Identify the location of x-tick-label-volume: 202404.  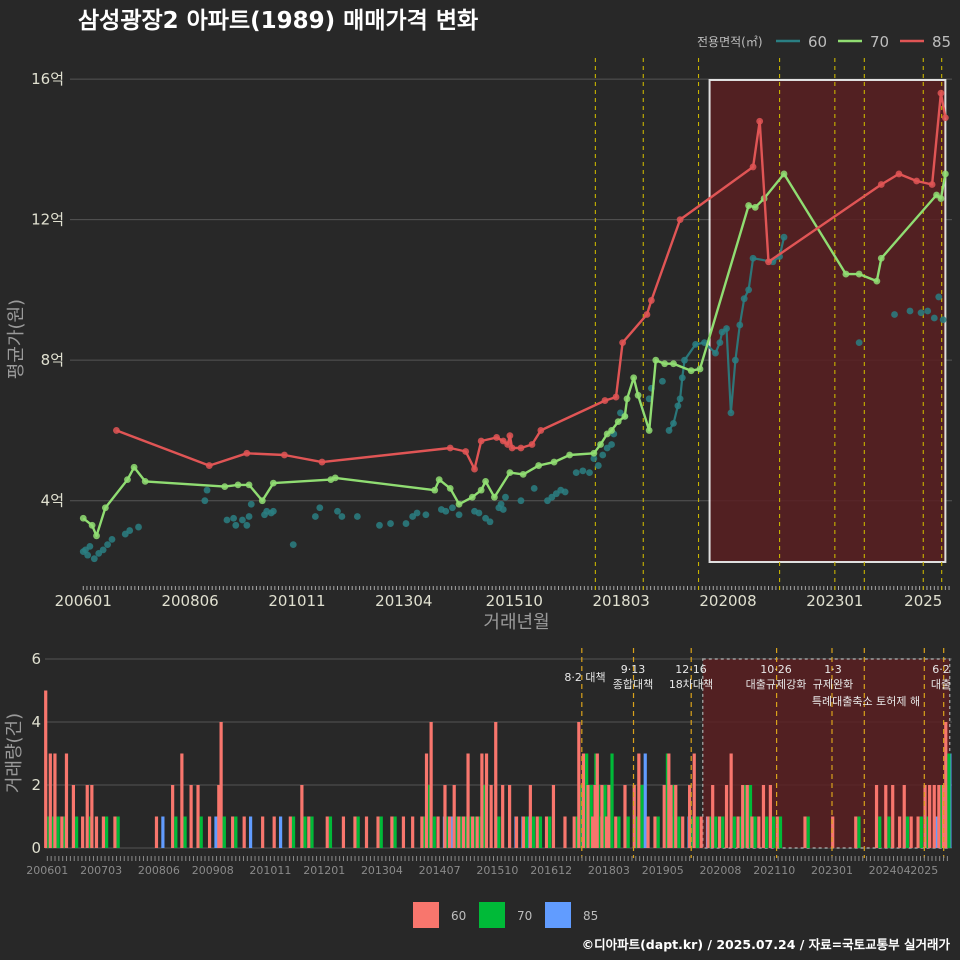
(890, 870).